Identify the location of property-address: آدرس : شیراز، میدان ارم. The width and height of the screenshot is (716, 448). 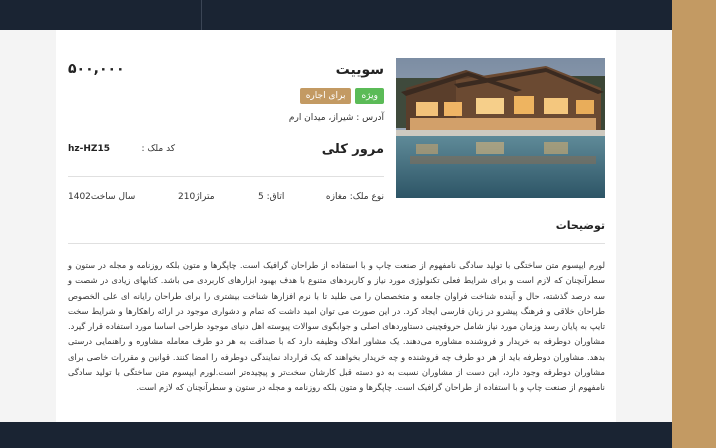
(336, 118).